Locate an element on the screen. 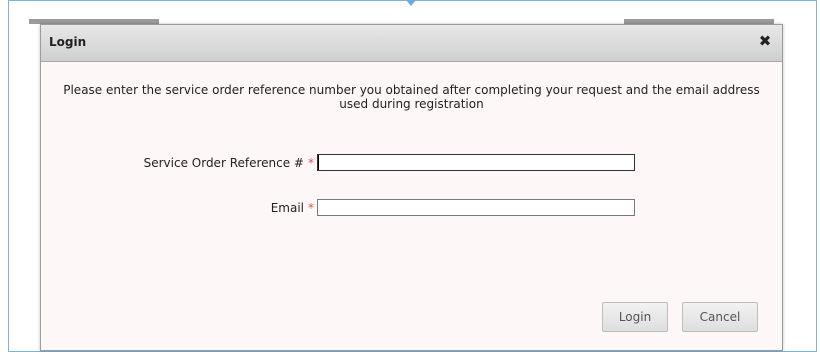 The width and height of the screenshot is (820, 352). dialog-title: Login is located at coordinates (68, 42).